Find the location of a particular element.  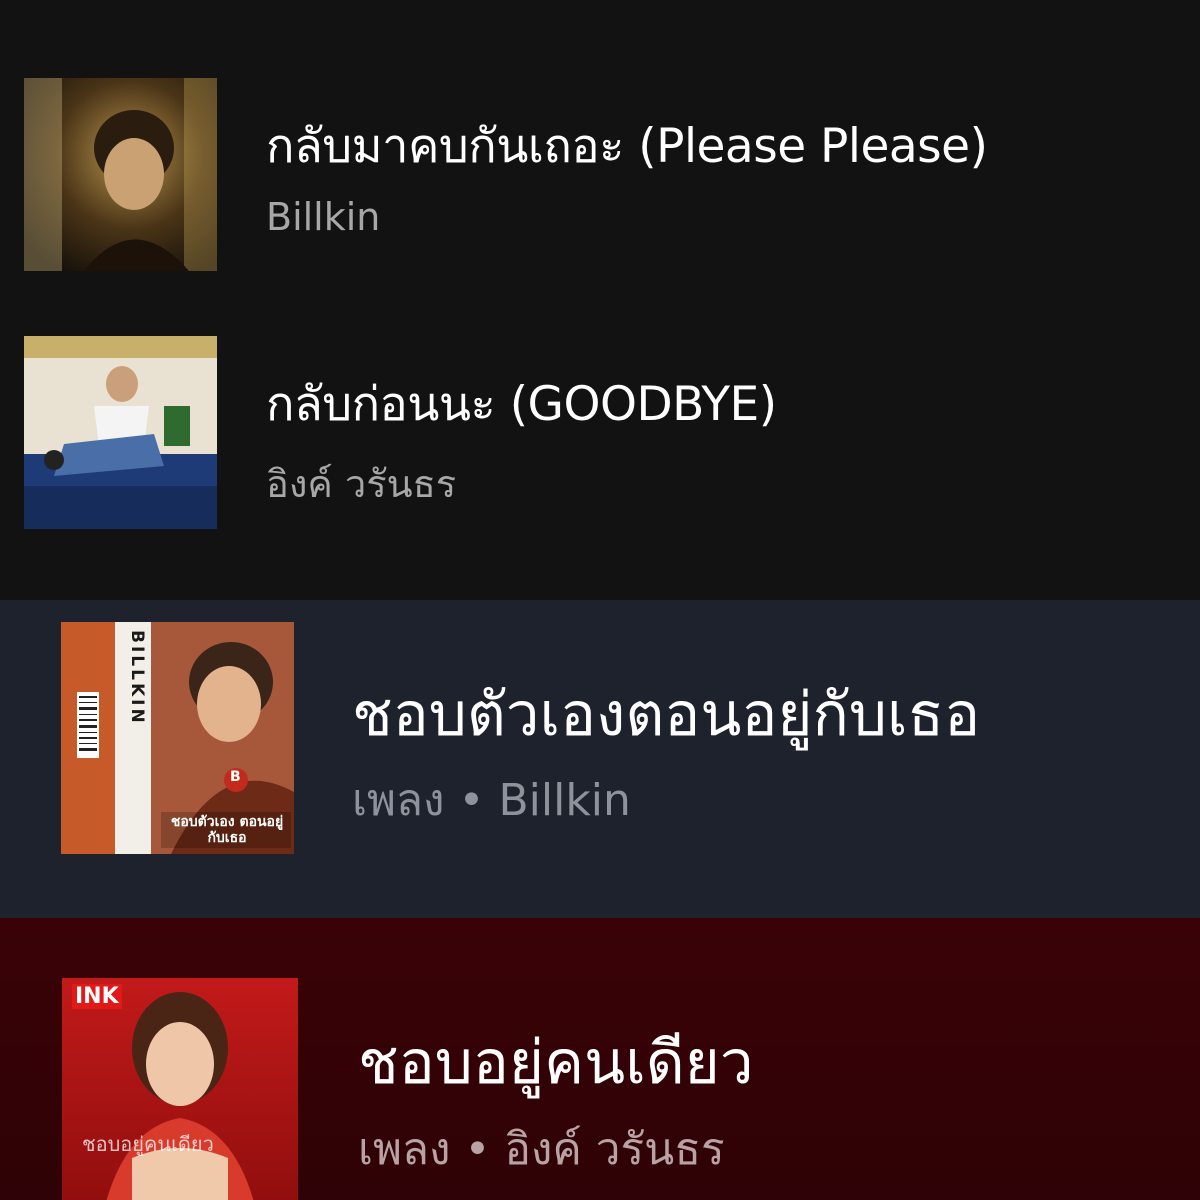

song-meta: เพลง • อิงค์ วรันธร is located at coordinates (541, 1149).